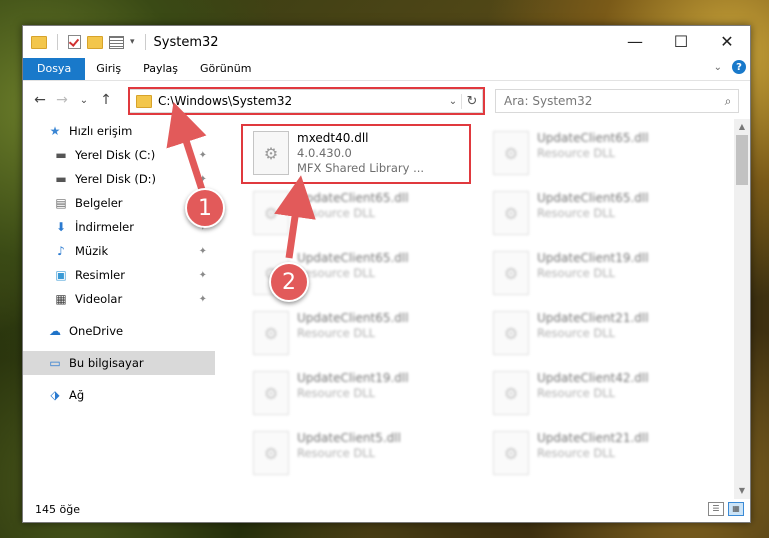  I want to click on step-badge-2: 2, so click(289, 282).